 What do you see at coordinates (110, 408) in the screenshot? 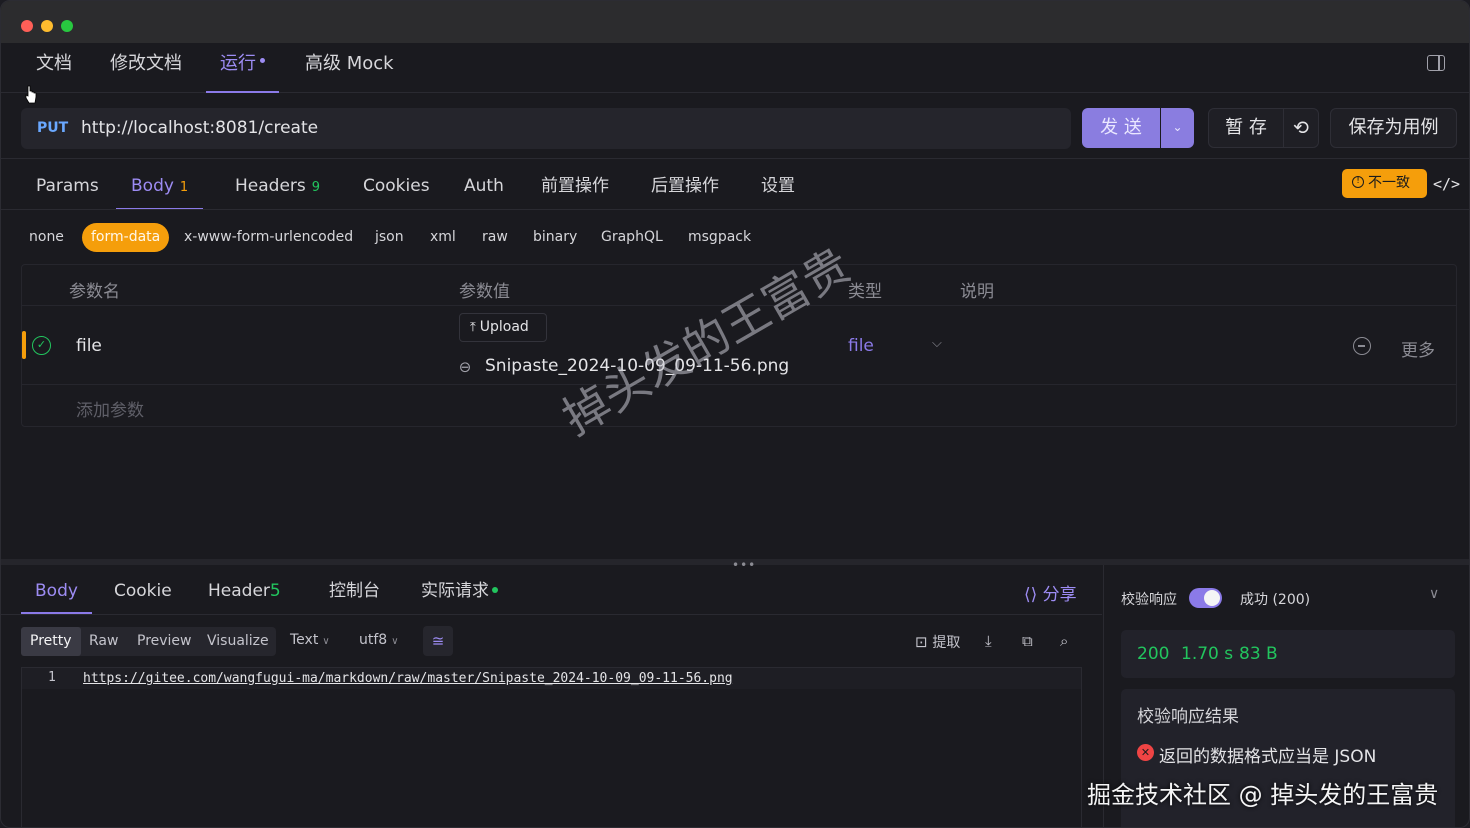
I see `add-param-input: 添加参数` at bounding box center [110, 408].